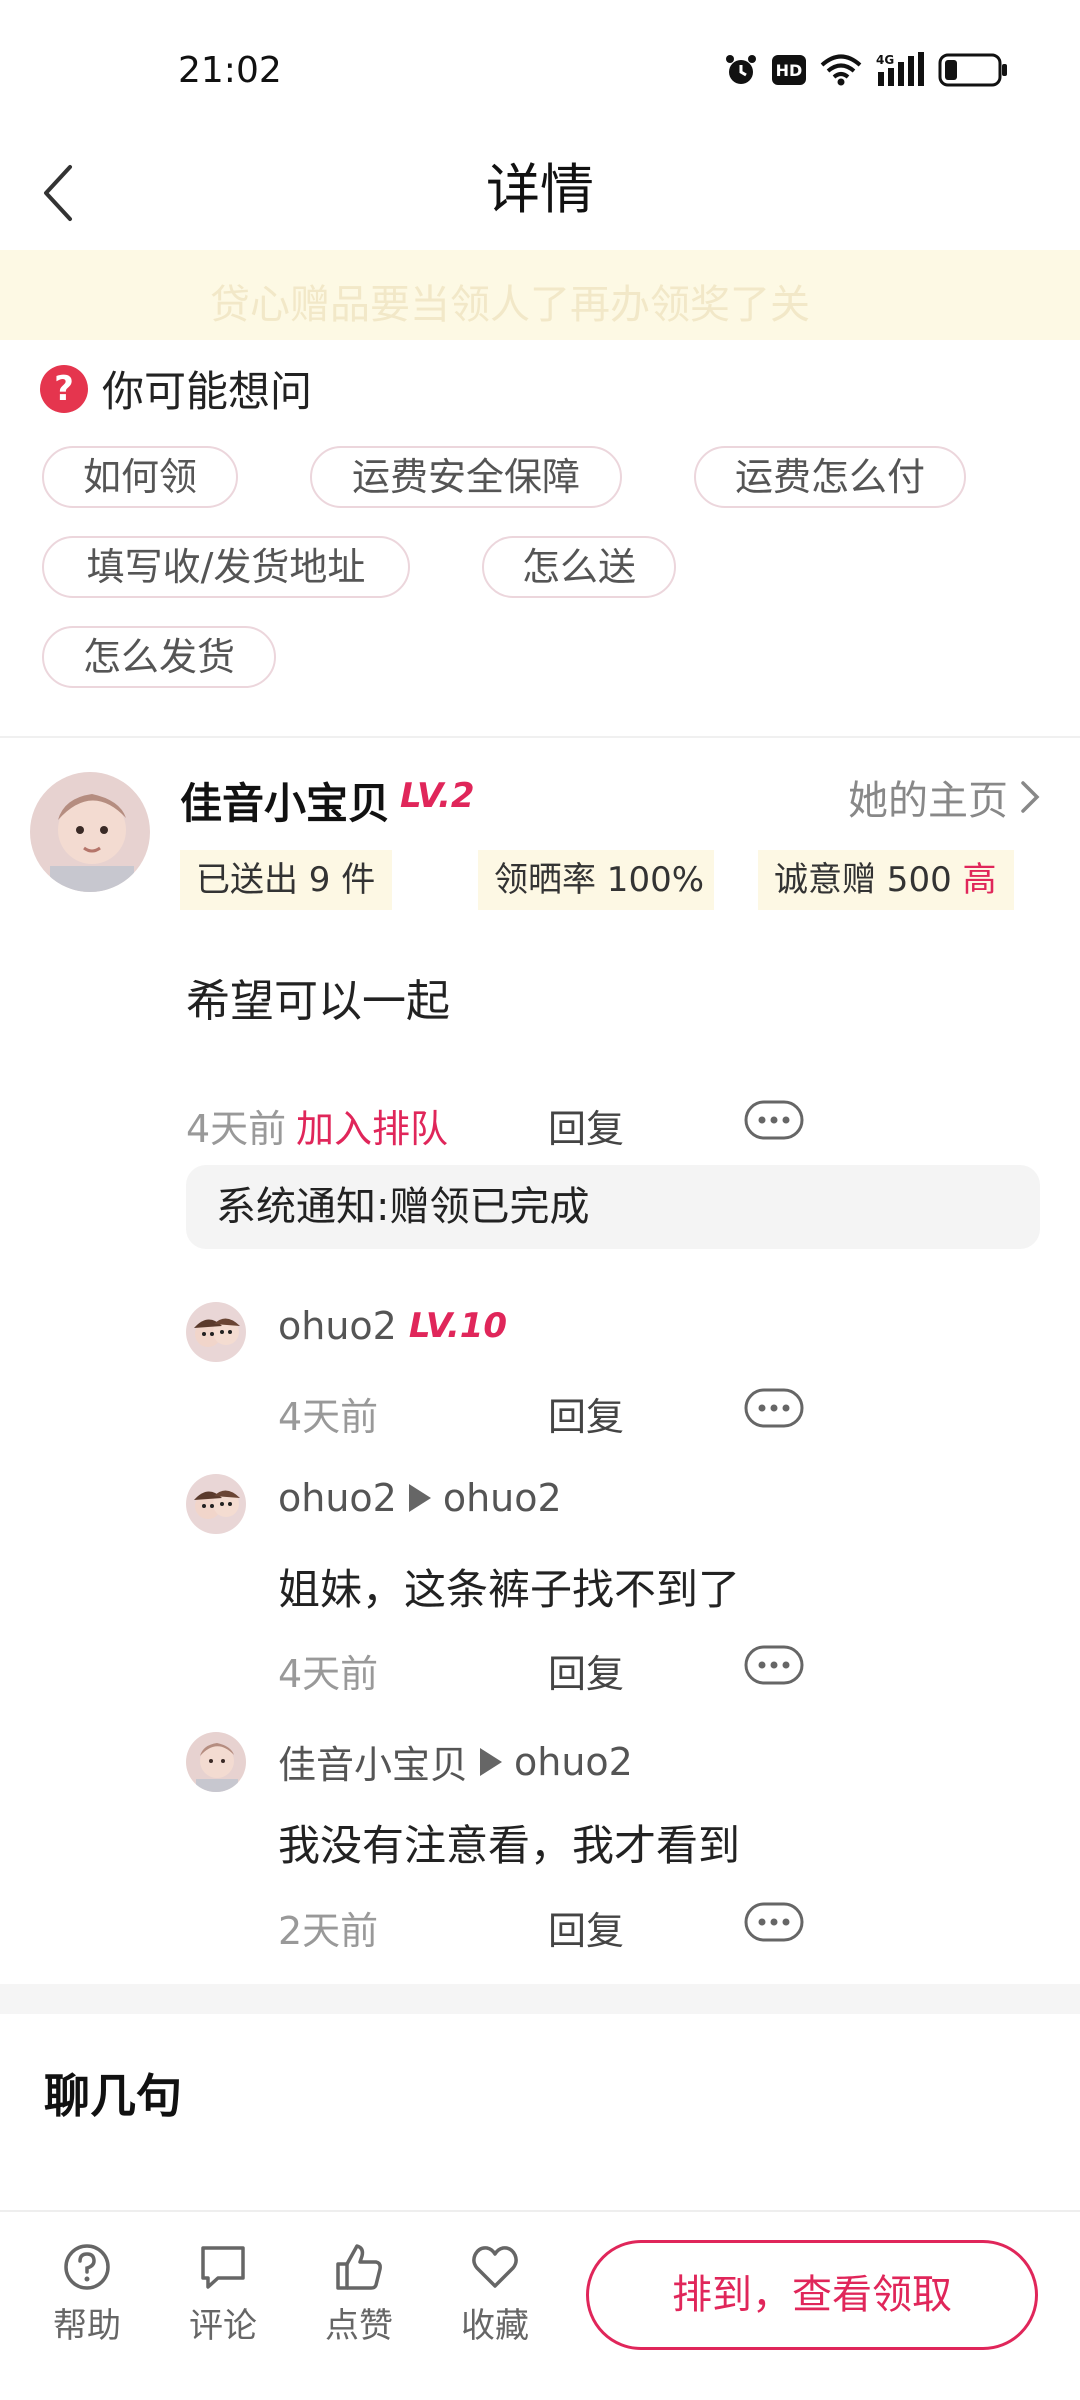  What do you see at coordinates (509, 1845) in the screenshot?
I see `reply-content: 我没有注意看，我才看到` at bounding box center [509, 1845].